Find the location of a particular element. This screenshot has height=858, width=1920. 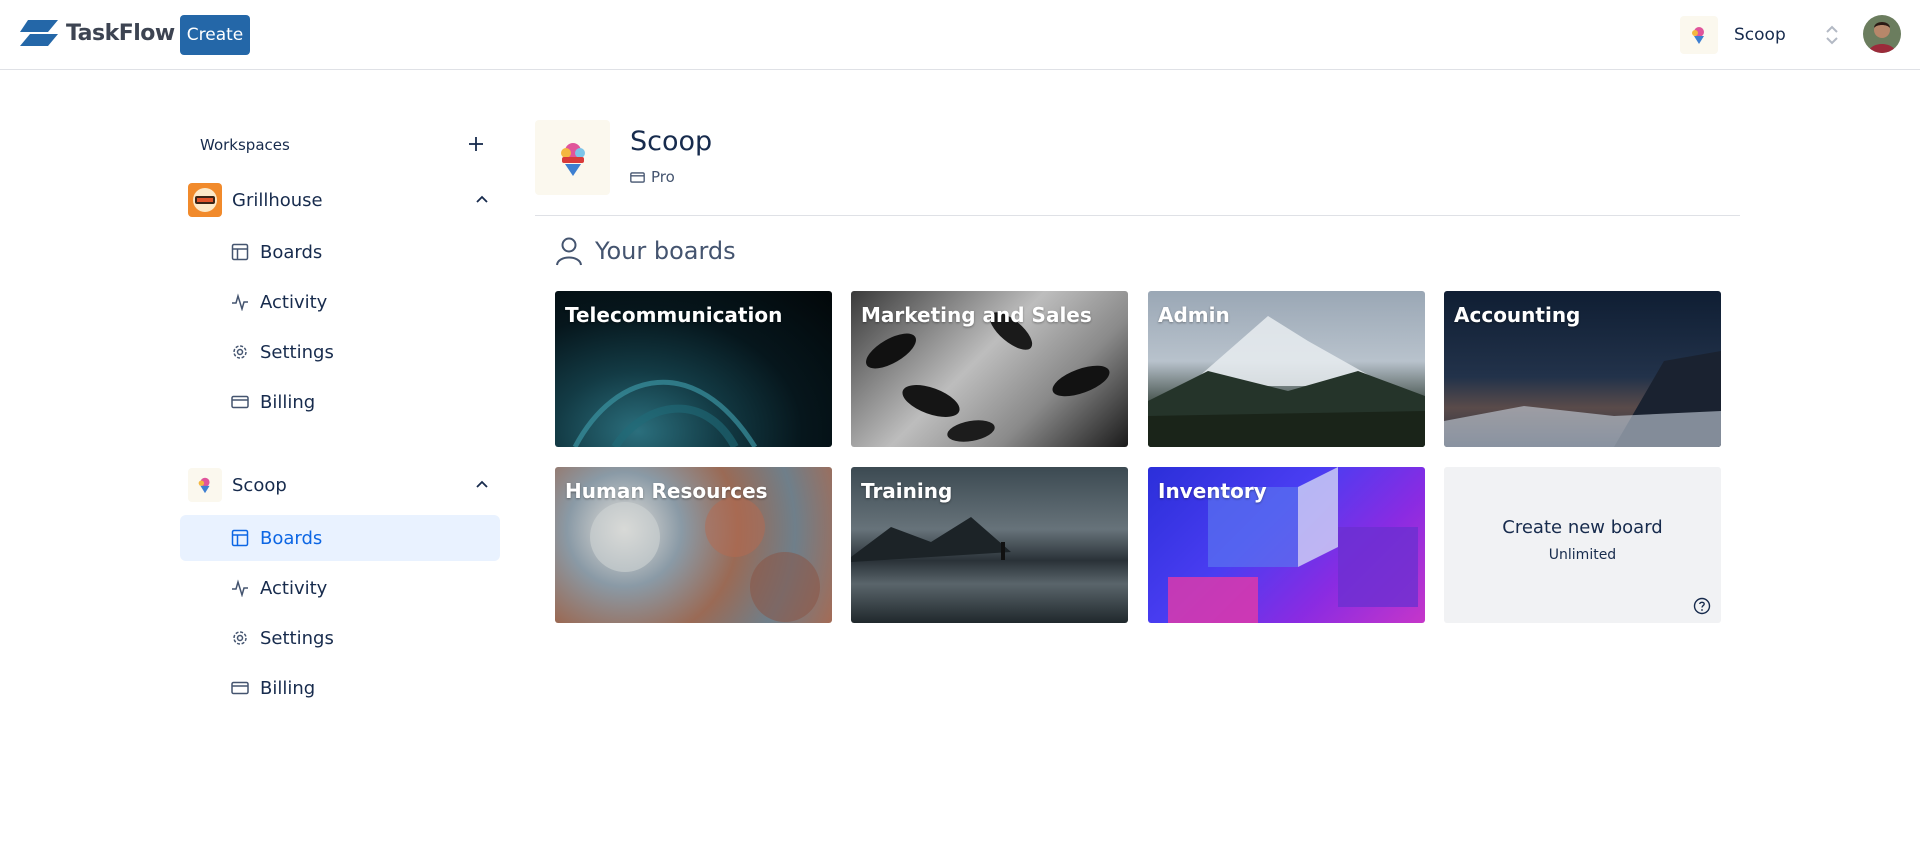

your-boards-heading: Your boards is located at coordinates (645, 251).